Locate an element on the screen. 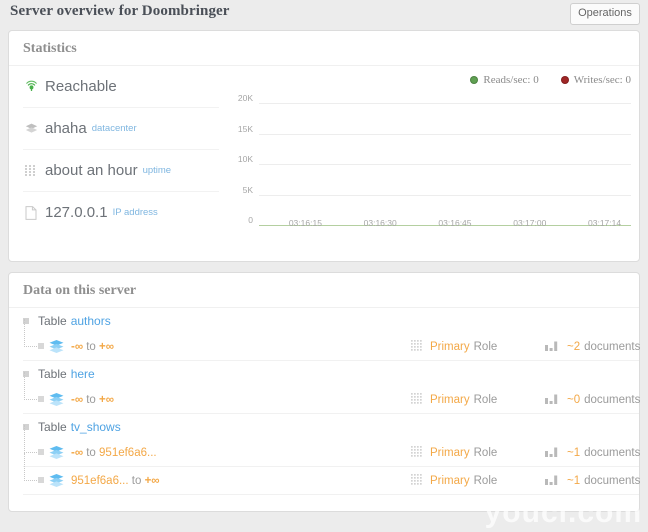 Image resolution: width=648 pixels, height=532 pixels. stat-label: datacenter is located at coordinates (114, 128).